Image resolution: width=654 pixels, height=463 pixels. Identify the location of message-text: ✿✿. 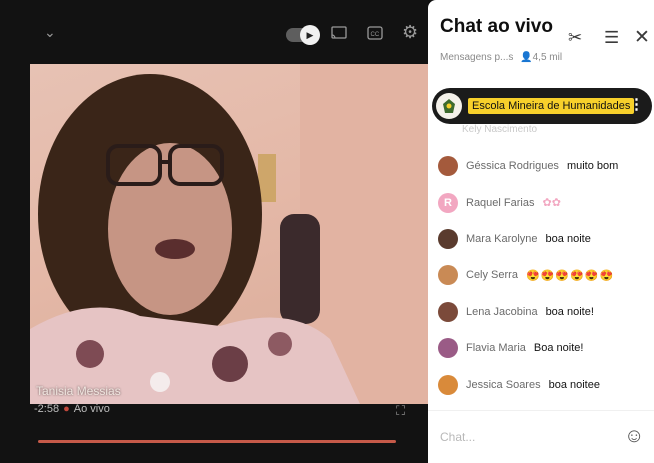
(551, 203).